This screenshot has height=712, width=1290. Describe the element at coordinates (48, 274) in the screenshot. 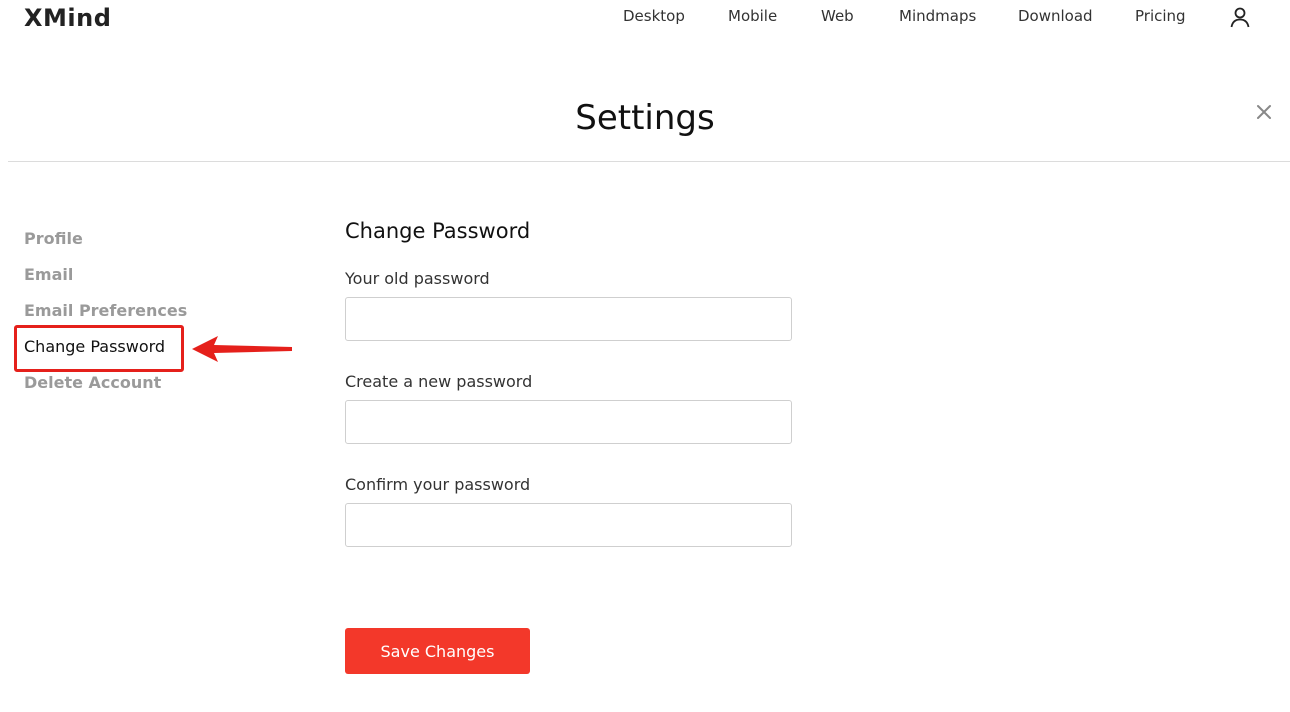

I see `sidebar-item-email: Email` at that location.